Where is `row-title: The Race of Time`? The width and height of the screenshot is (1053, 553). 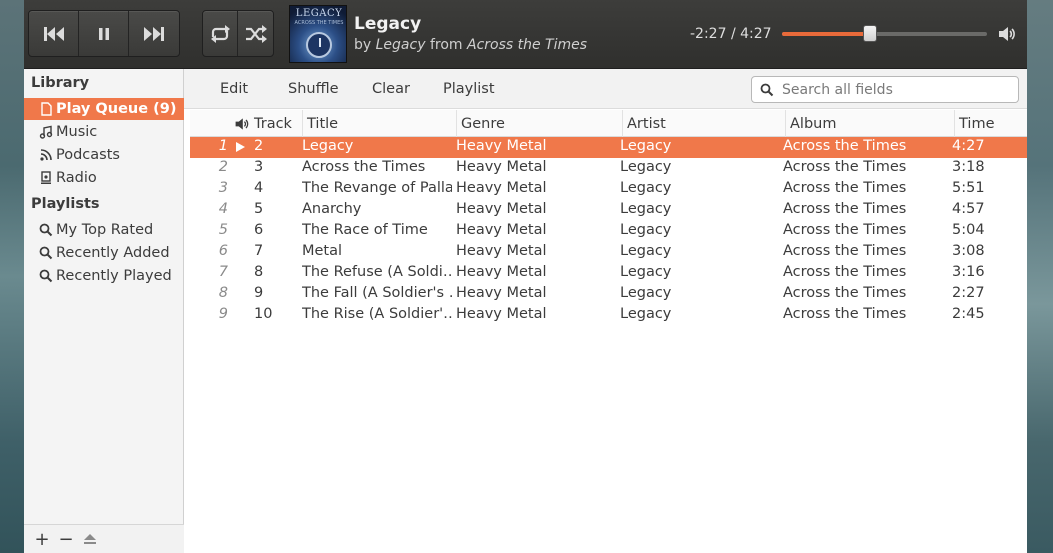 row-title: The Race of Time is located at coordinates (365, 230).